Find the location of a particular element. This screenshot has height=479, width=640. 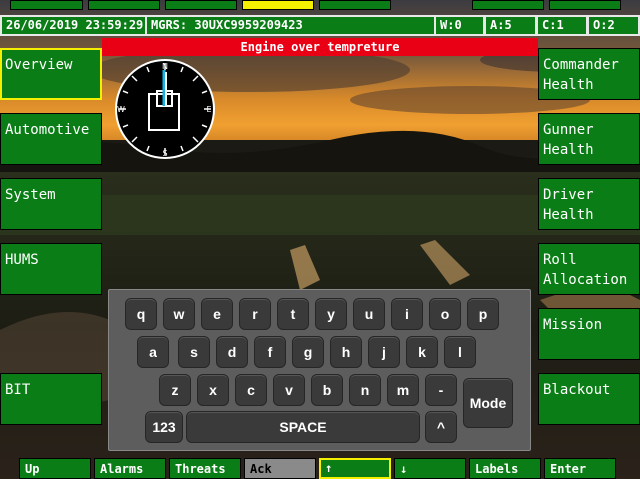

caret-key: ^ is located at coordinates (441, 427).